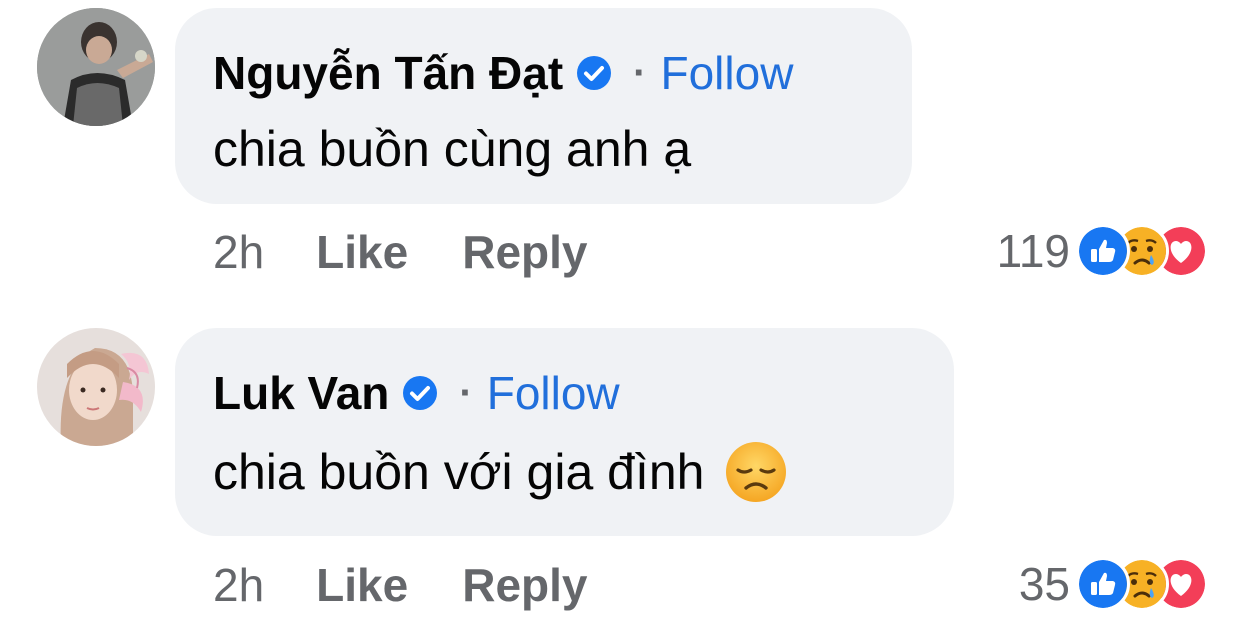 Image resolution: width=1242 pixels, height=643 pixels. Describe the element at coordinates (1033, 251) in the screenshot. I see `reaction-count: 119` at that location.